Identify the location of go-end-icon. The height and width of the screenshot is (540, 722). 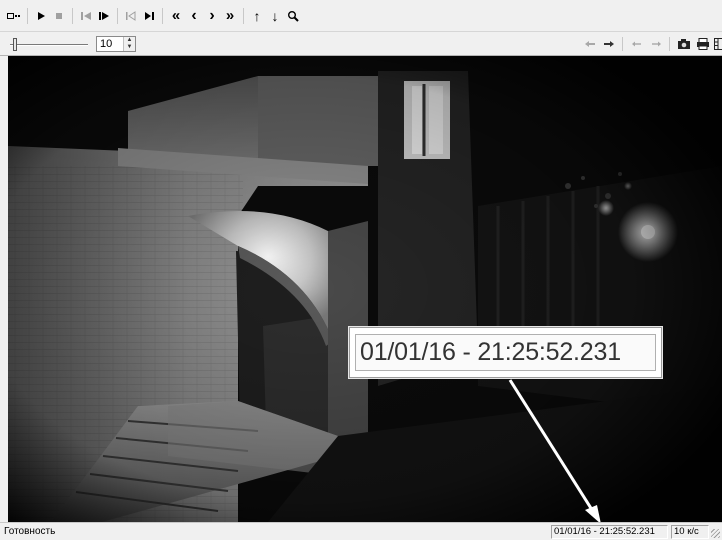
(149, 16).